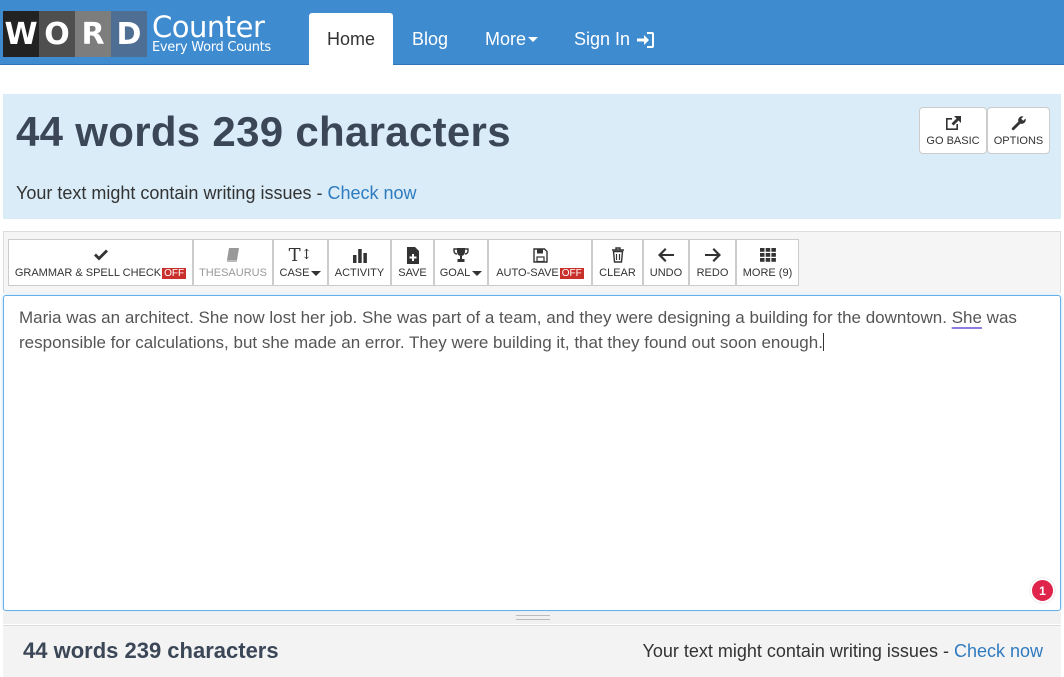 Image resolution: width=1064 pixels, height=677 pixels. What do you see at coordinates (967, 317) in the screenshot?
I see `flagged-word: She` at bounding box center [967, 317].